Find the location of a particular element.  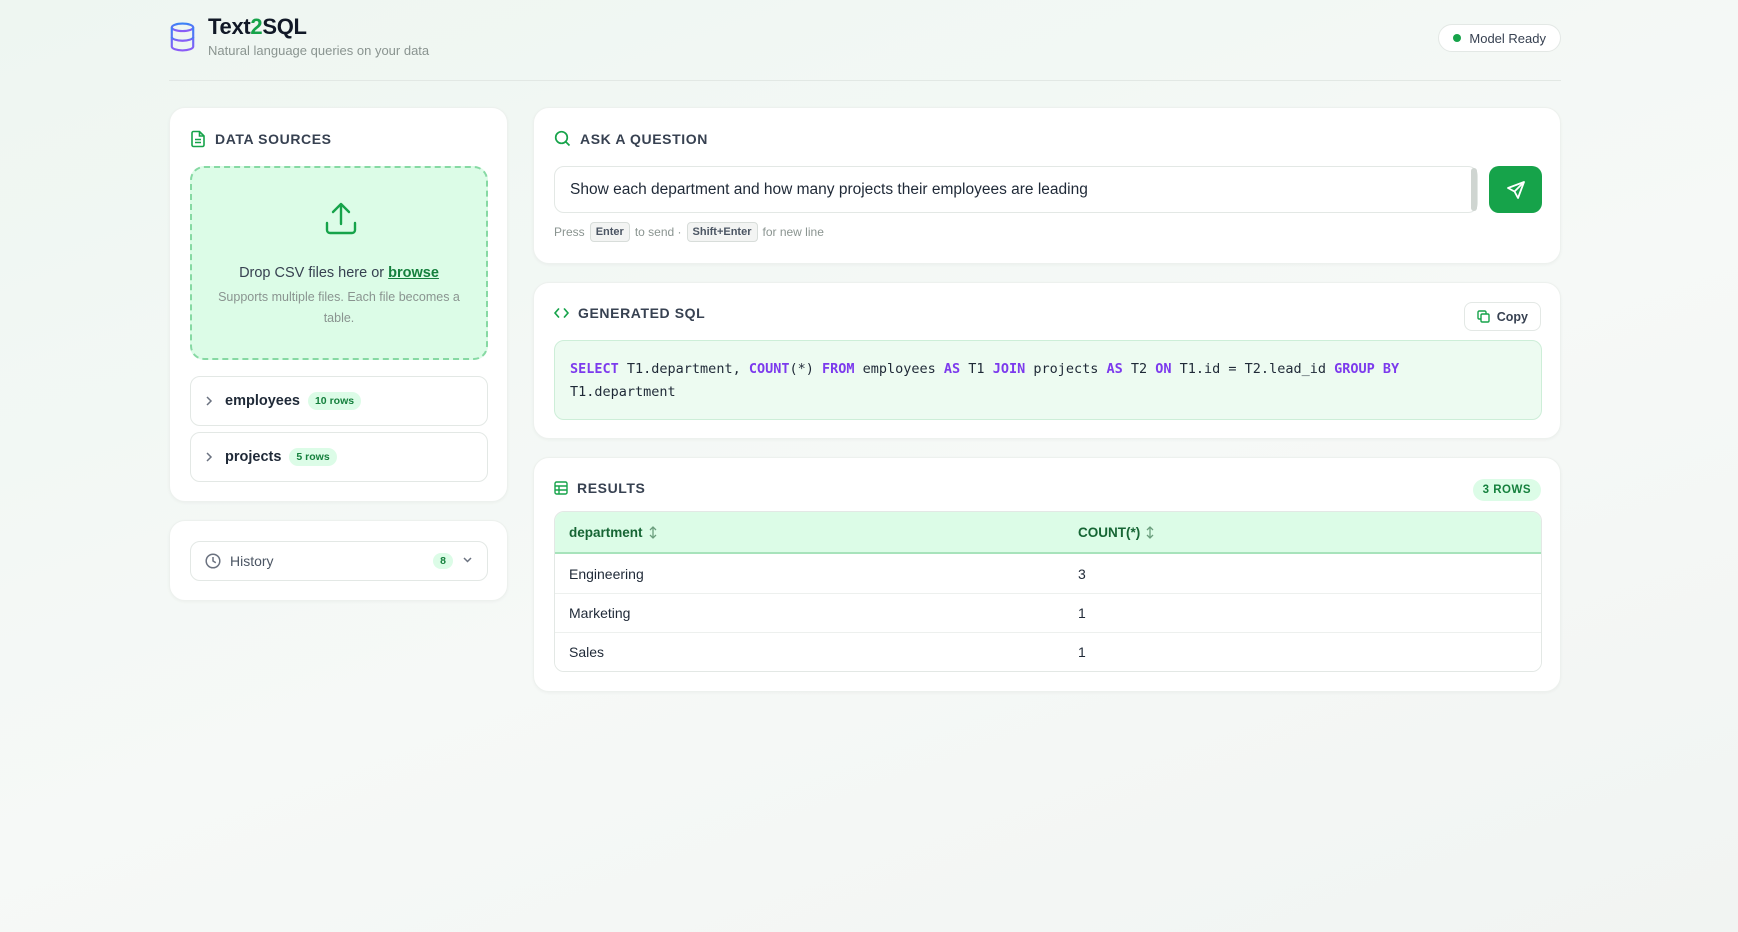

code-icon is located at coordinates (561, 313).